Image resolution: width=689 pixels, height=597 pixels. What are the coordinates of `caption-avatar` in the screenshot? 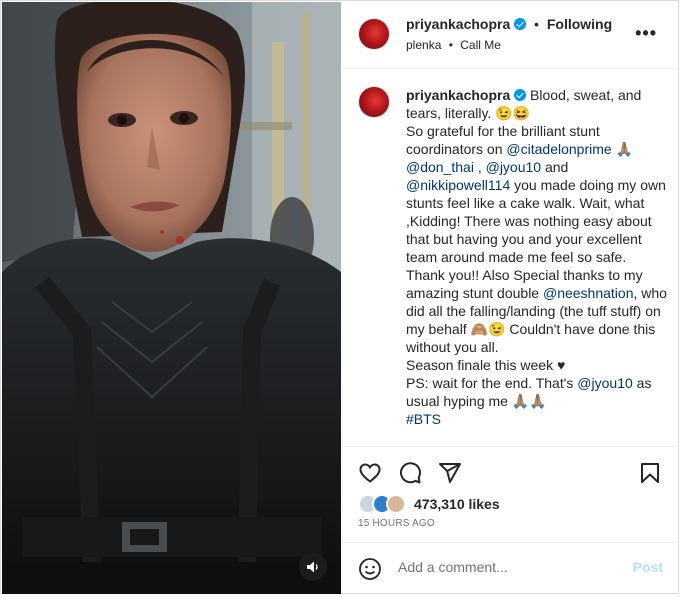 It's located at (374, 102).